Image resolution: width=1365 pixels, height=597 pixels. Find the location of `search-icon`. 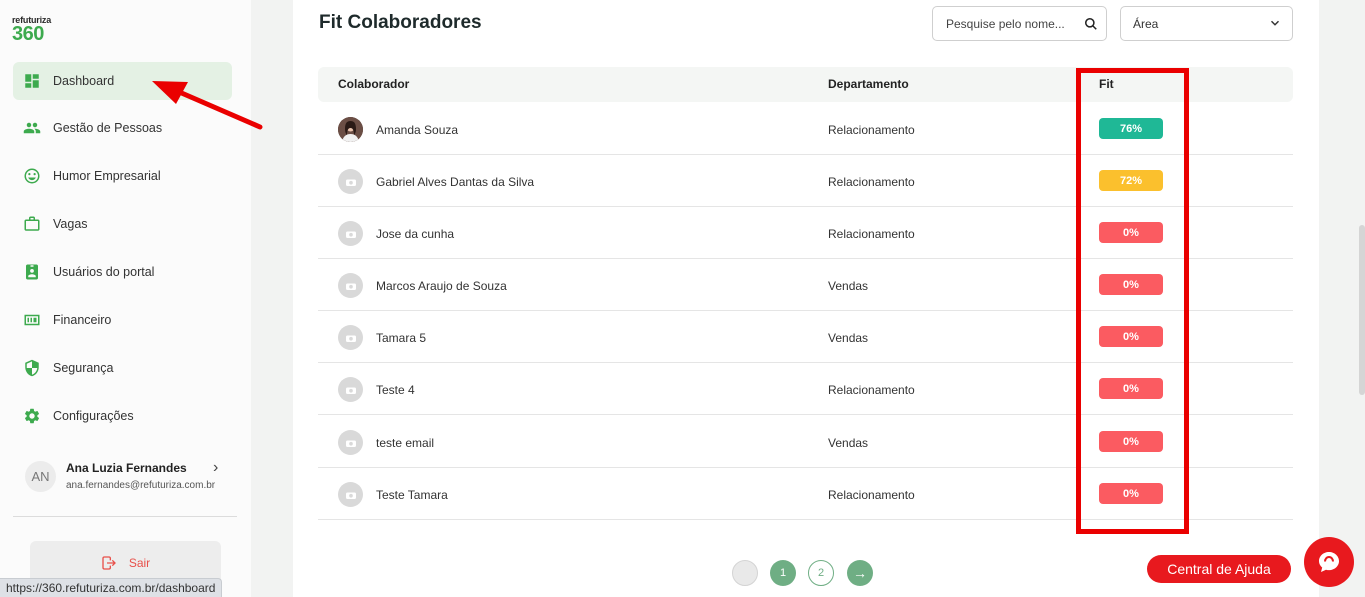

search-icon is located at coordinates (1091, 24).